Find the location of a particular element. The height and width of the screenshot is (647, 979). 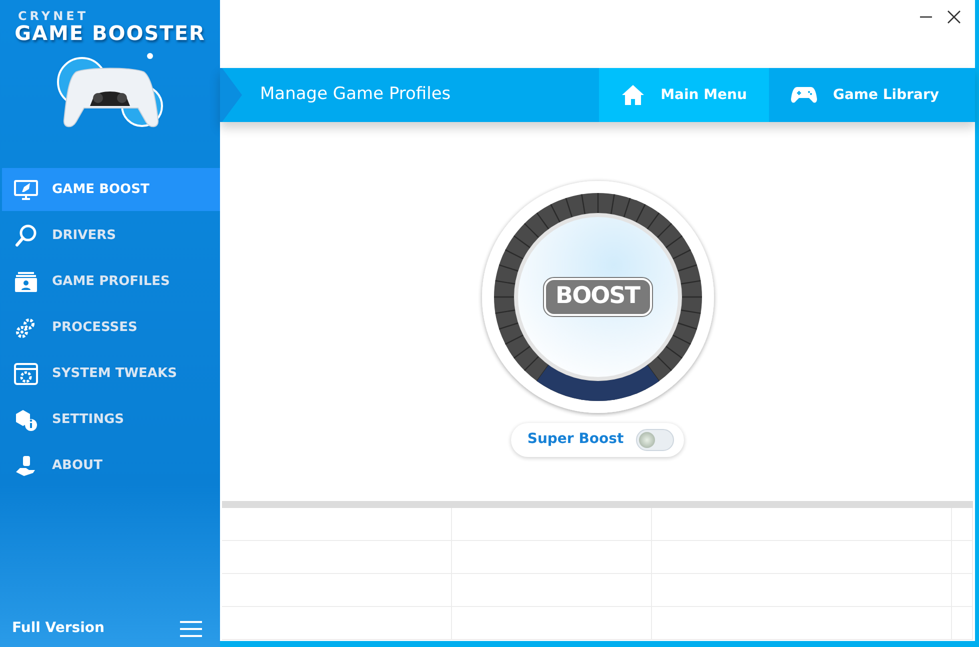

app-title: GAME BOOSTER is located at coordinates (110, 33).